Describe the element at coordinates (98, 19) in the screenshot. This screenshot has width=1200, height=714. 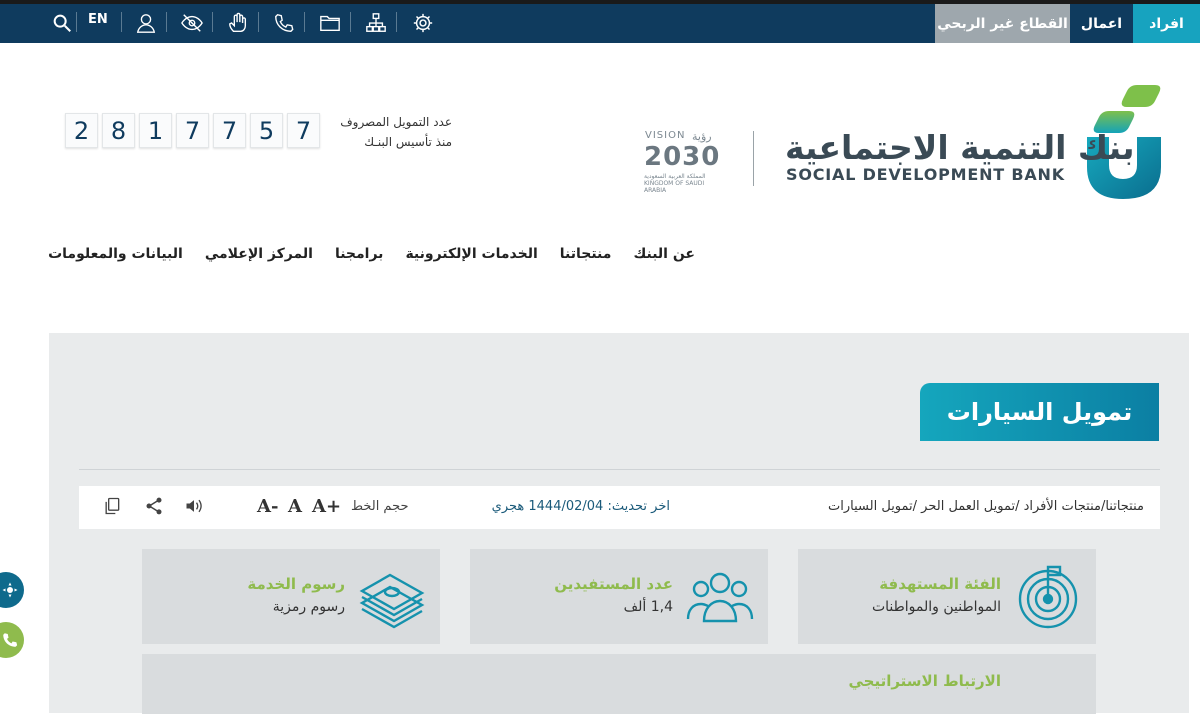
I see `language-switch: EN` at that location.